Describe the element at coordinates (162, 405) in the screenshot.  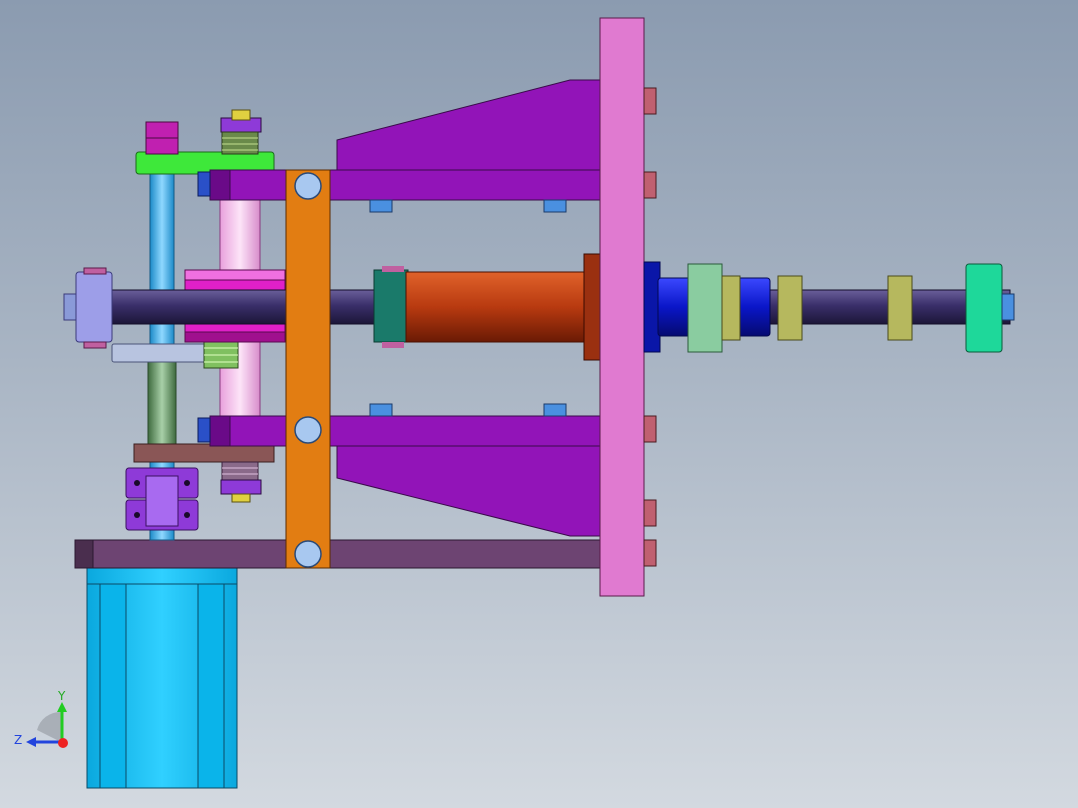
I see `lead-screw-rod` at that location.